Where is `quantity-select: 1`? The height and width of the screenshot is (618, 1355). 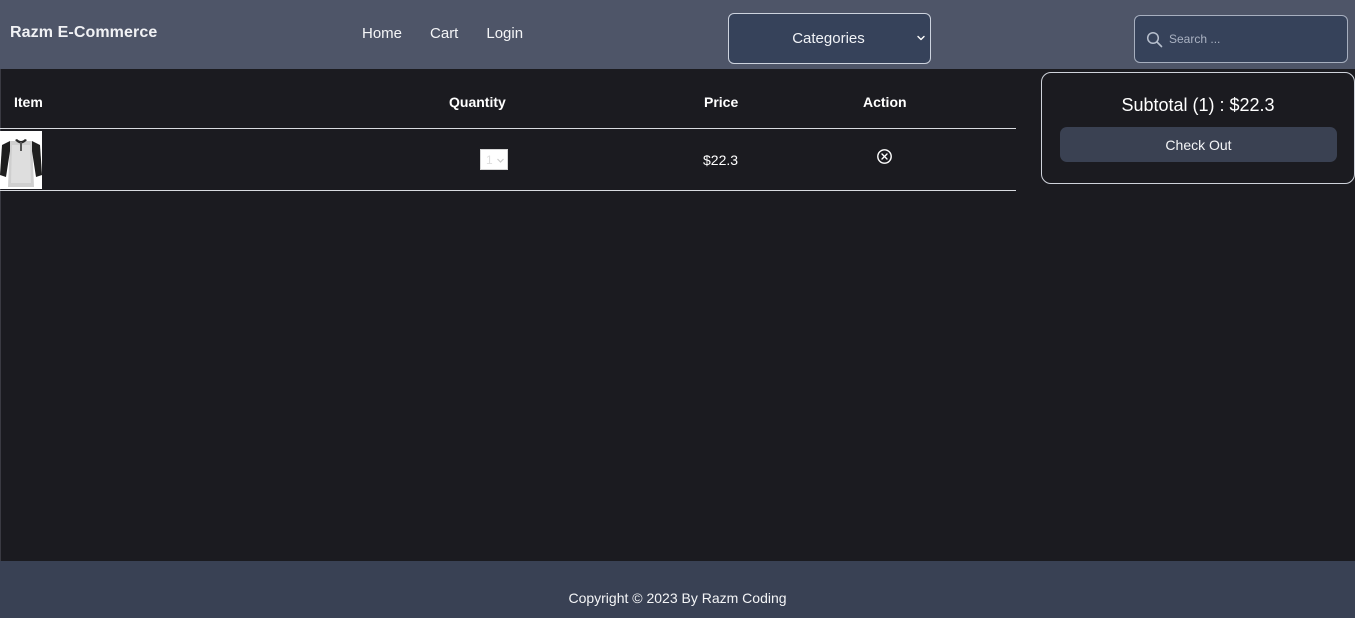
quantity-select: 1 is located at coordinates (494, 159).